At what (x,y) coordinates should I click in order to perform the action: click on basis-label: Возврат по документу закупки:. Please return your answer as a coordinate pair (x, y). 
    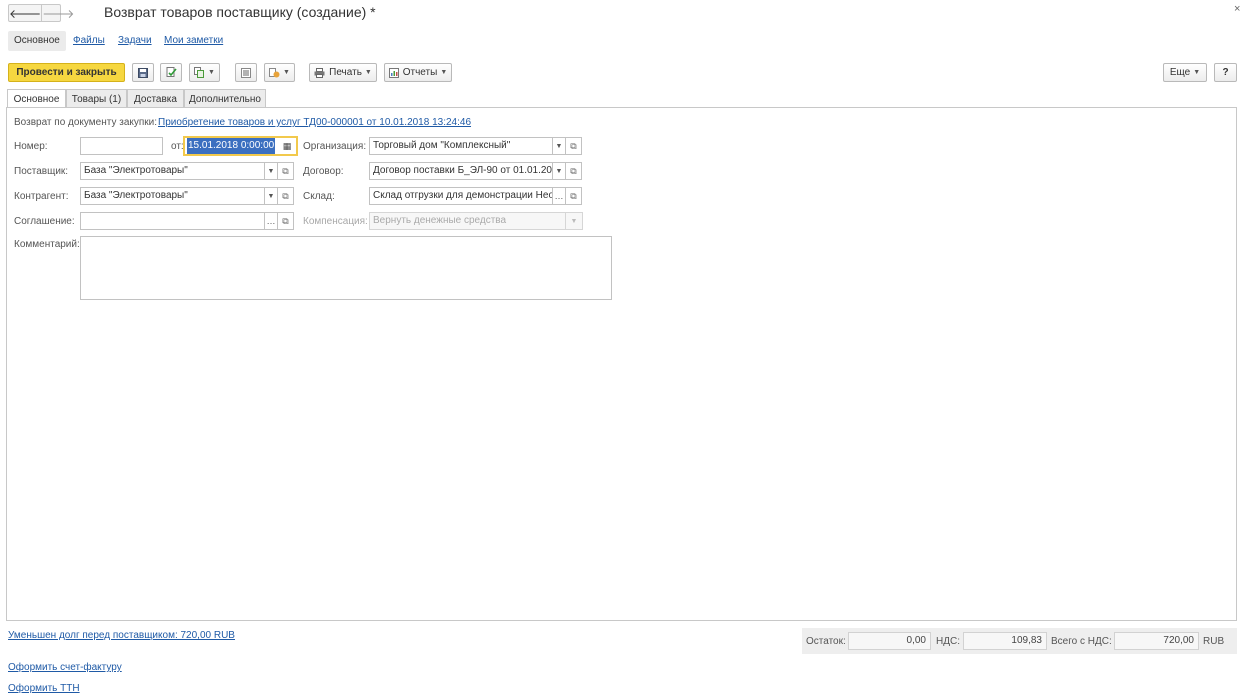
    Looking at the image, I should click on (86, 122).